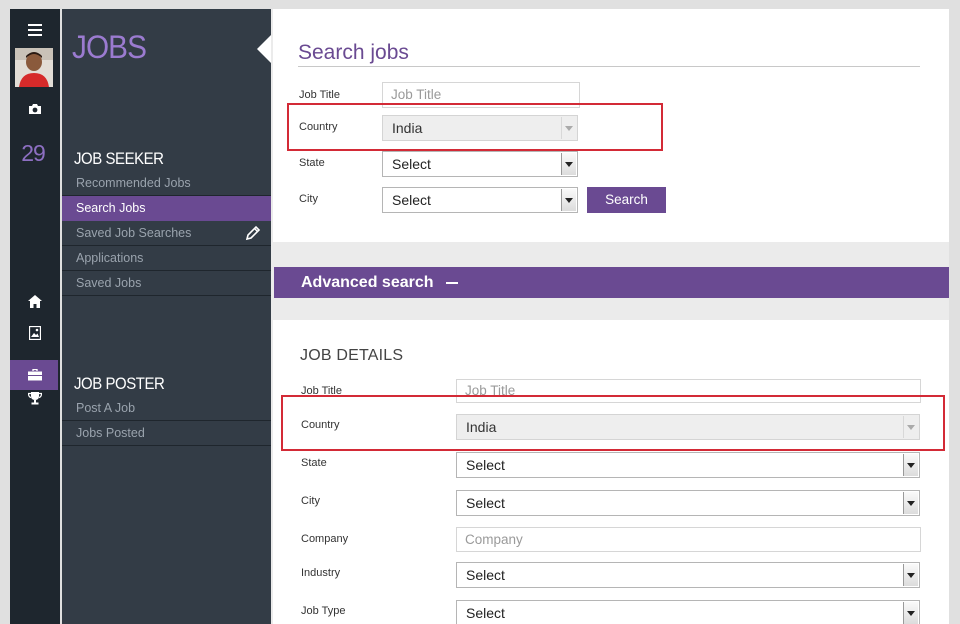 The width and height of the screenshot is (960, 624). I want to click on details-company-input: Company, so click(688, 539).